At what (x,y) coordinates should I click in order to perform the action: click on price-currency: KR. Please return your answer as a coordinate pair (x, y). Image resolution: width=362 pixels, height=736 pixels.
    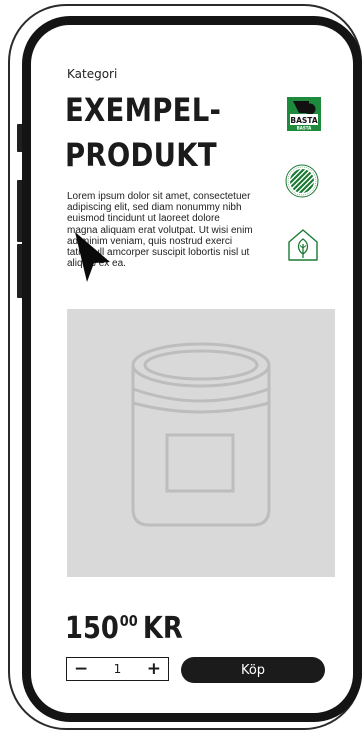
    Looking at the image, I should click on (162, 628).